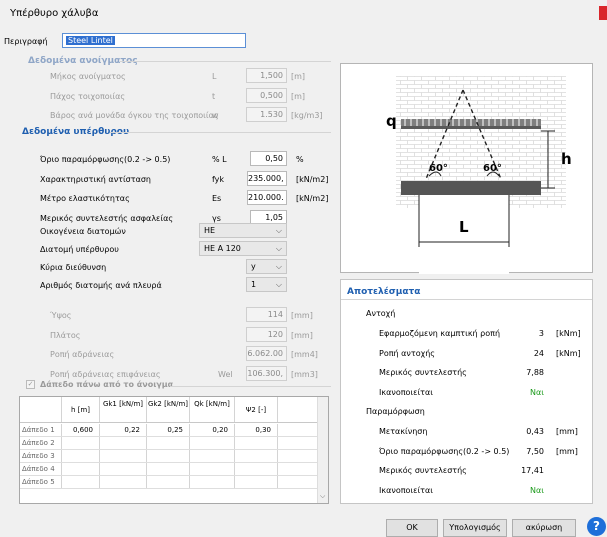  I want to click on family-value: HE, so click(210, 230).